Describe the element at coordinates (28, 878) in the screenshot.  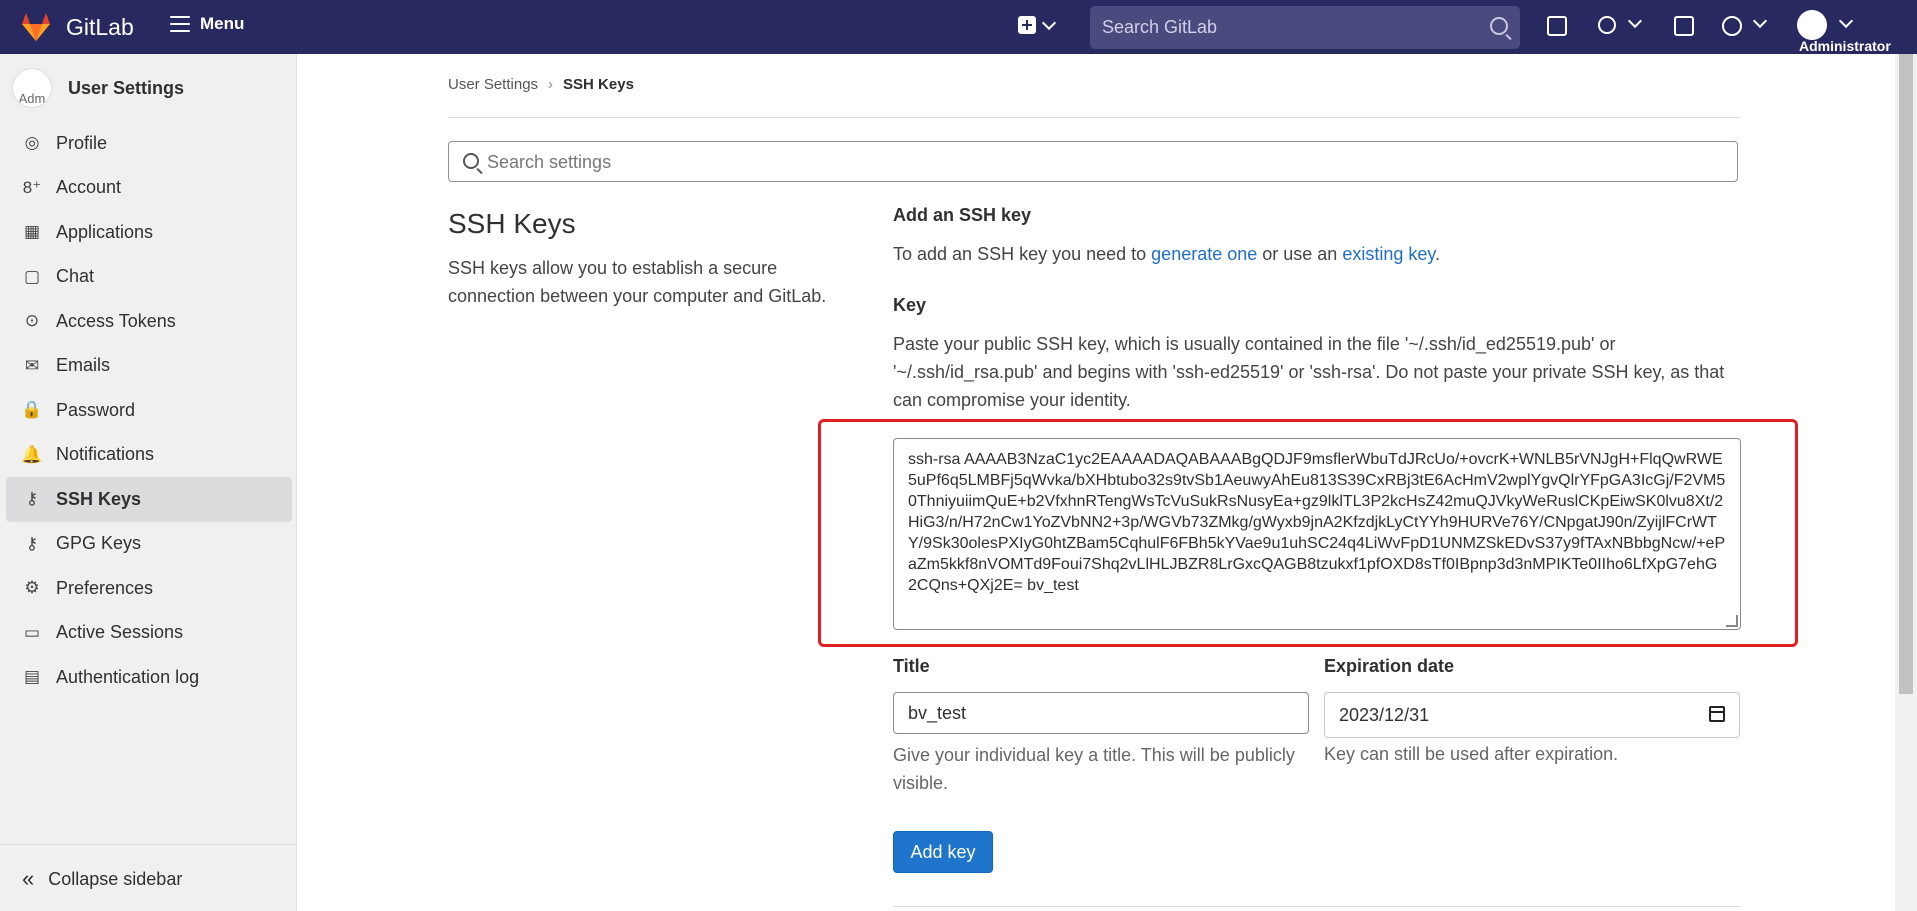
I see `double-chevron-left-icon: «` at that location.